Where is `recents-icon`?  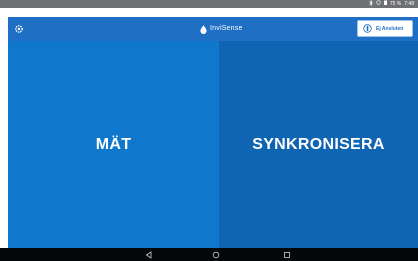 recents-icon is located at coordinates (287, 255).